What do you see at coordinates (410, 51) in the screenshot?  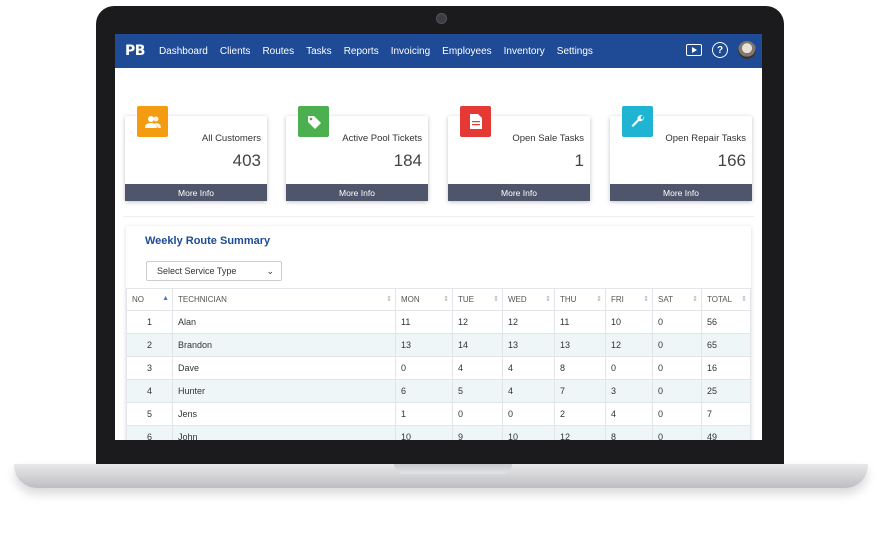 I see `nav-invoicing: Invoicing` at bounding box center [410, 51].